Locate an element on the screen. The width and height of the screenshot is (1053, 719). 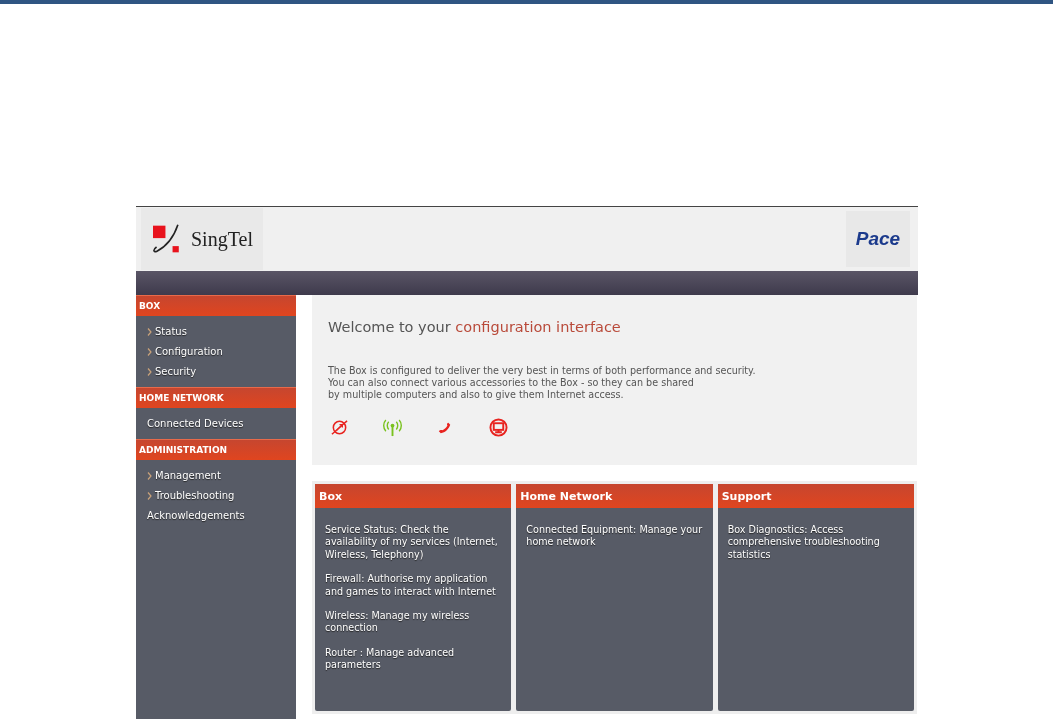
card-link: Service Status: Check the availability of my services (Internet, Wireless, Telephony) is located at coordinates (413, 543).